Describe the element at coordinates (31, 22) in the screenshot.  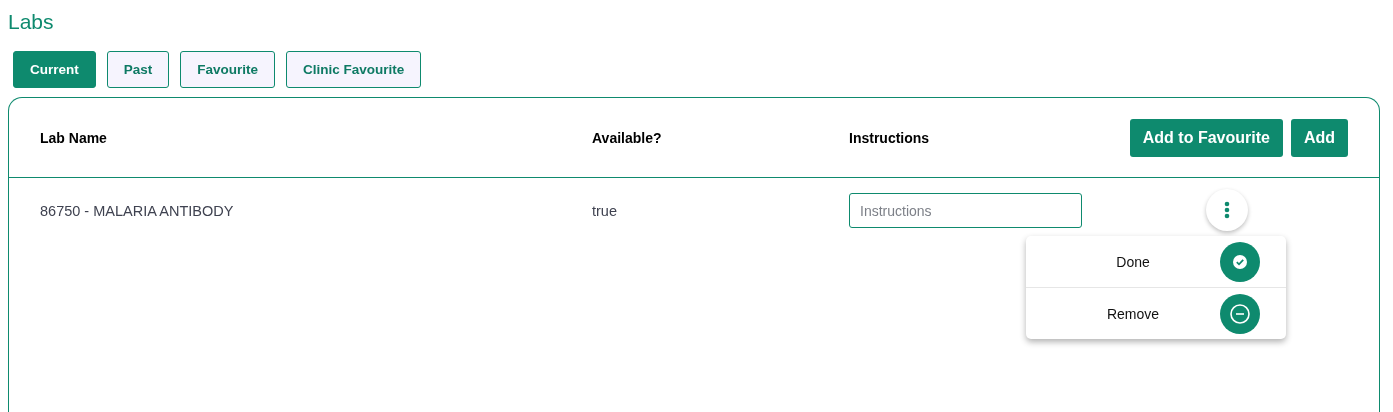
I see `page-title: Labs` at that location.